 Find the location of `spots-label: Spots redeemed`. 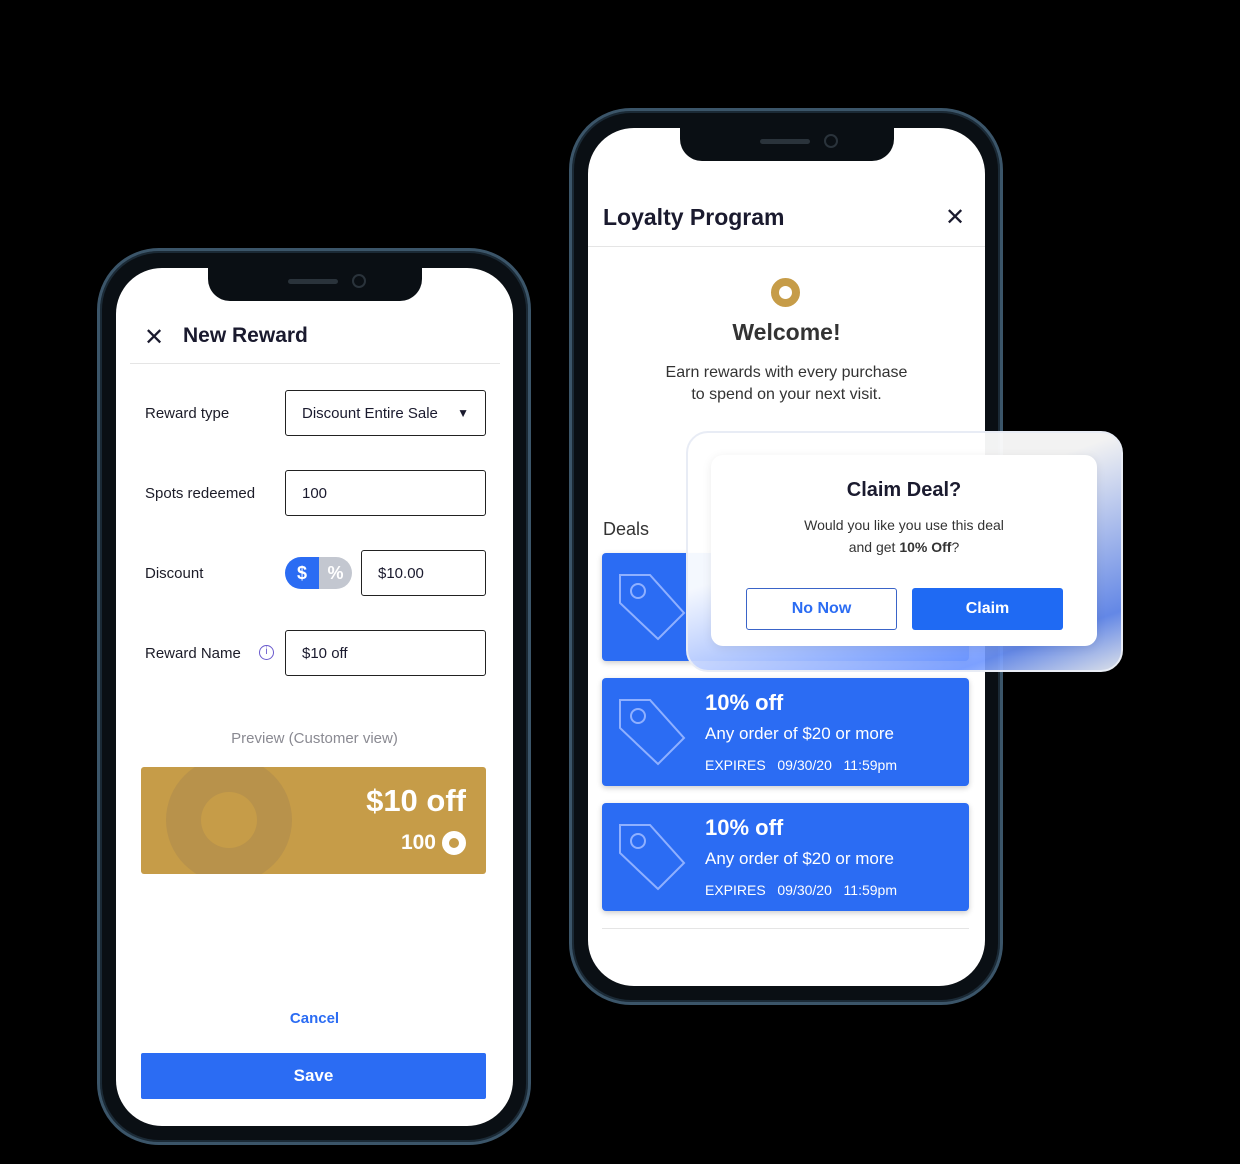

spots-label: Spots redeemed is located at coordinates (200, 493).